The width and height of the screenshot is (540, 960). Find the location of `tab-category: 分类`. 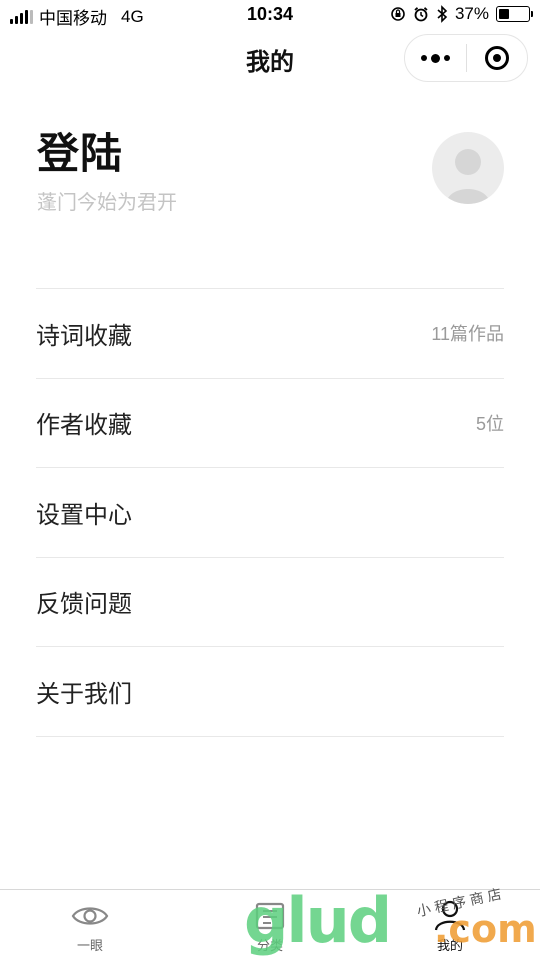

tab-category: 分类 is located at coordinates (270, 925).